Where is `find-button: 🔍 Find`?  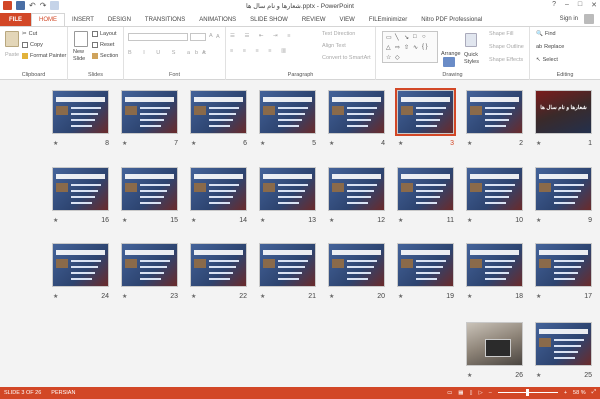 find-button: 🔍 Find is located at coordinates (546, 34).